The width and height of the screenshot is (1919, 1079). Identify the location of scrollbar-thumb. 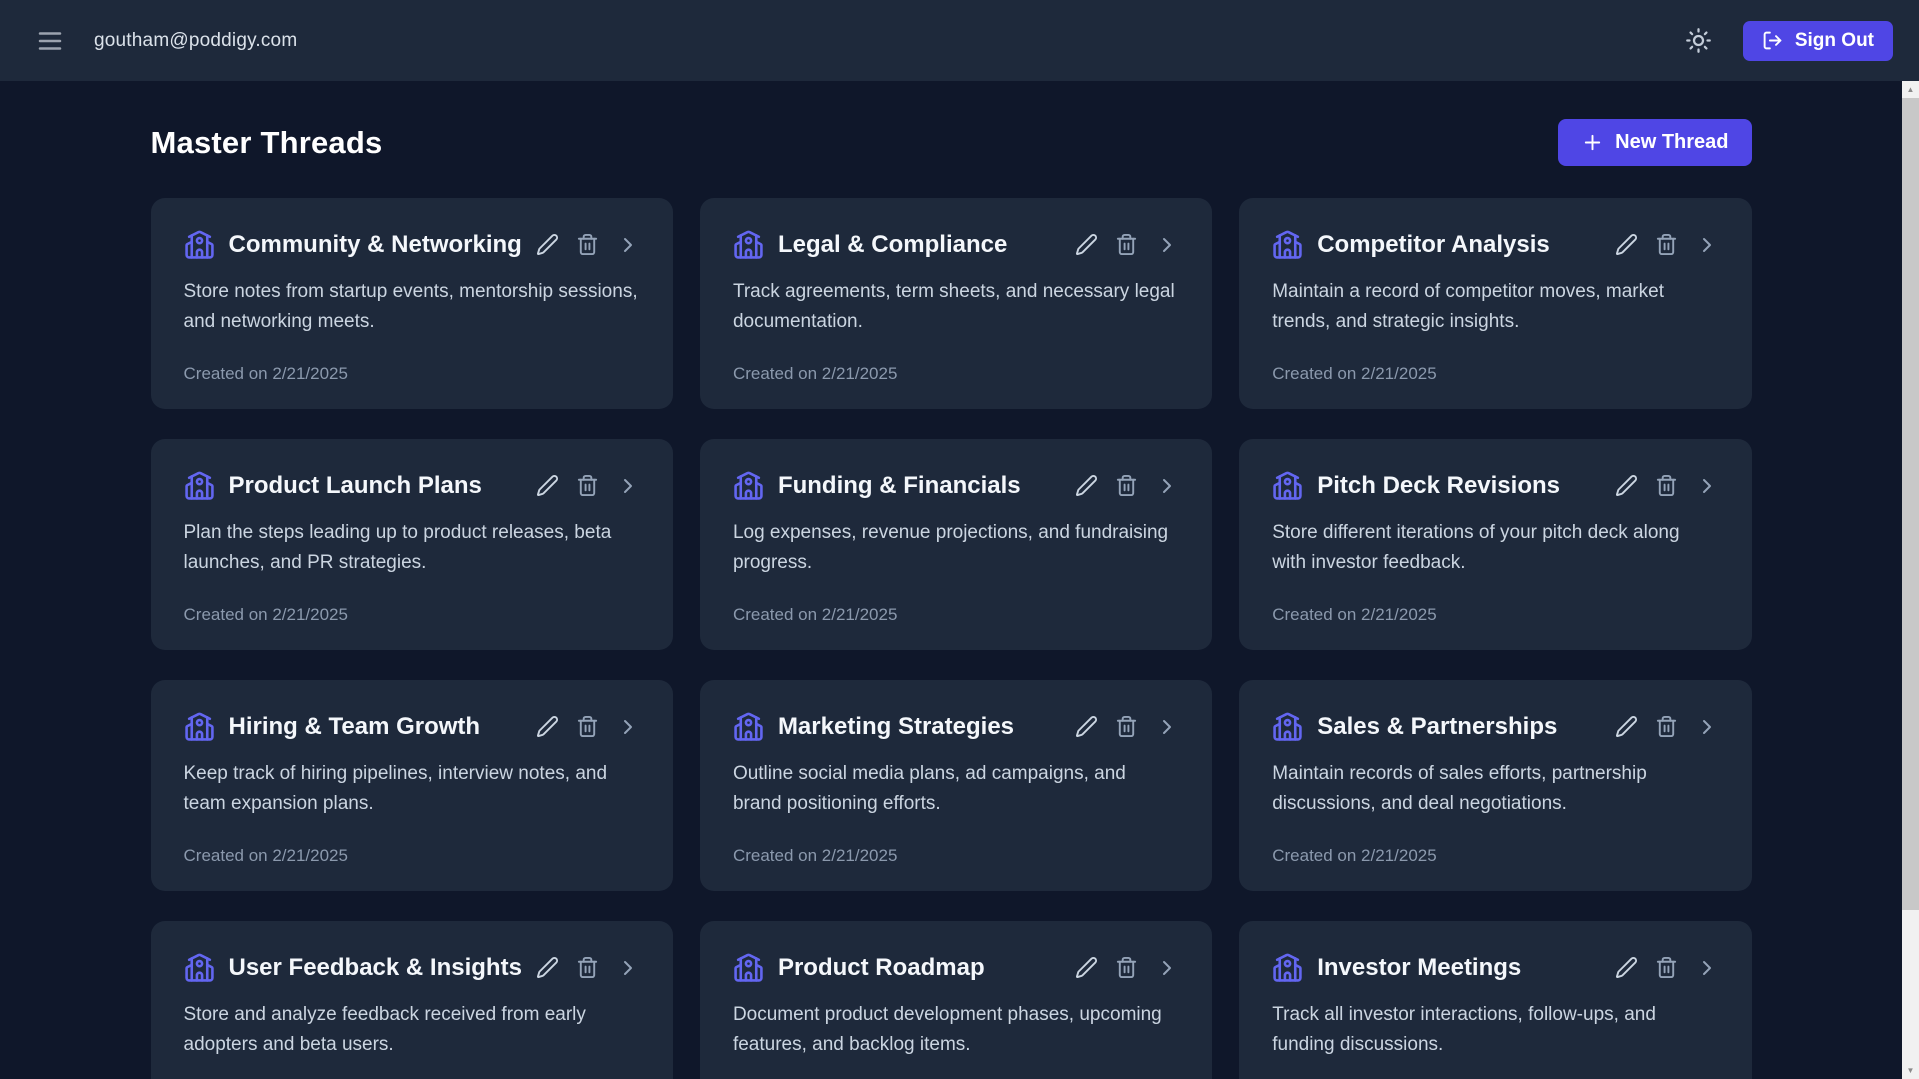
(1910, 504).